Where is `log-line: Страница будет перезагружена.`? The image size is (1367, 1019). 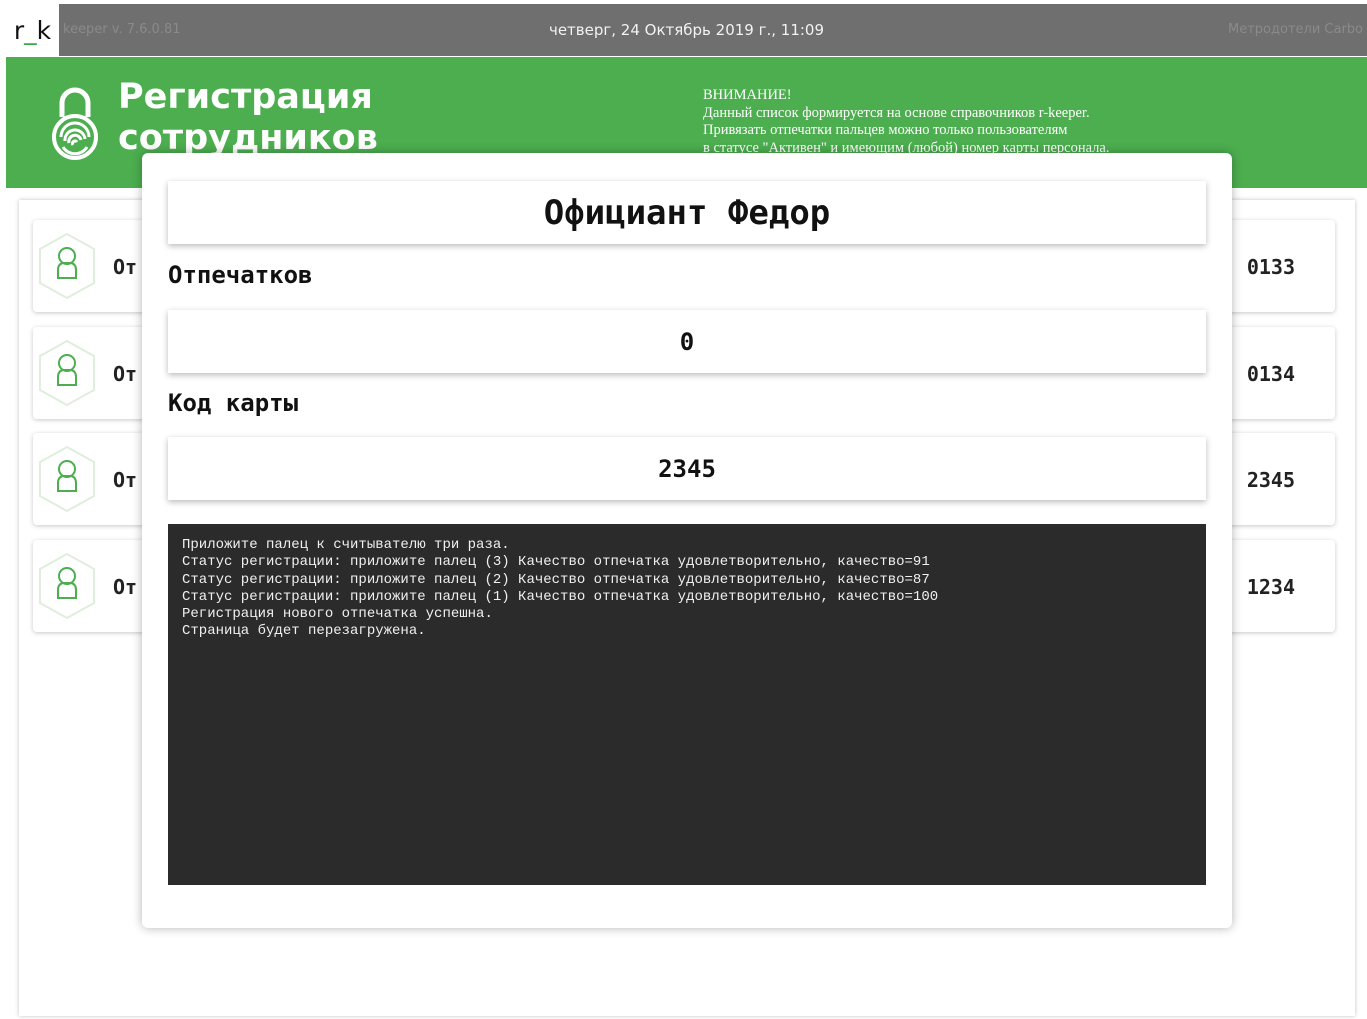 log-line: Страница будет перезагружена. is located at coordinates (304, 631).